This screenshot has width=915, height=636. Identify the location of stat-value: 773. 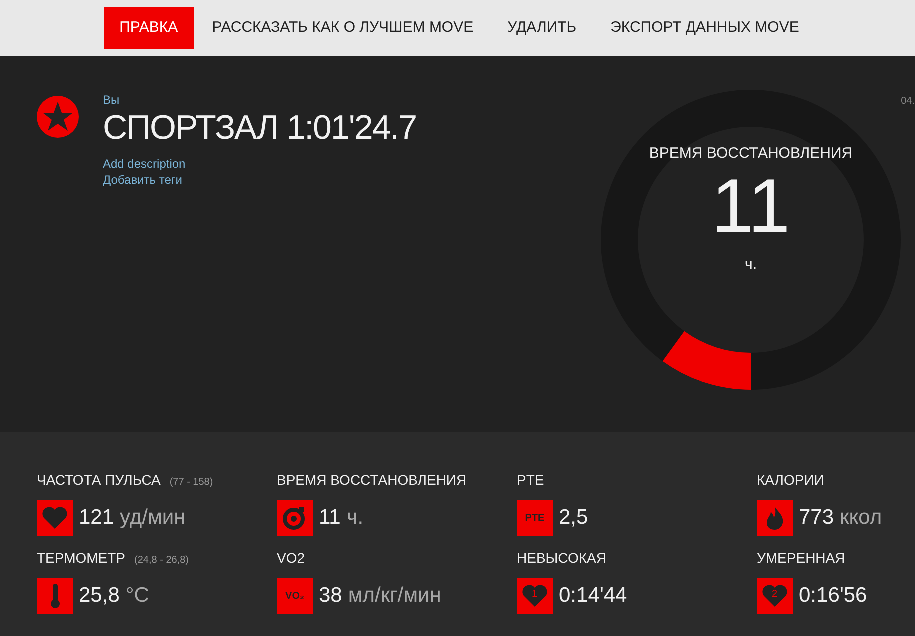
(816, 518).